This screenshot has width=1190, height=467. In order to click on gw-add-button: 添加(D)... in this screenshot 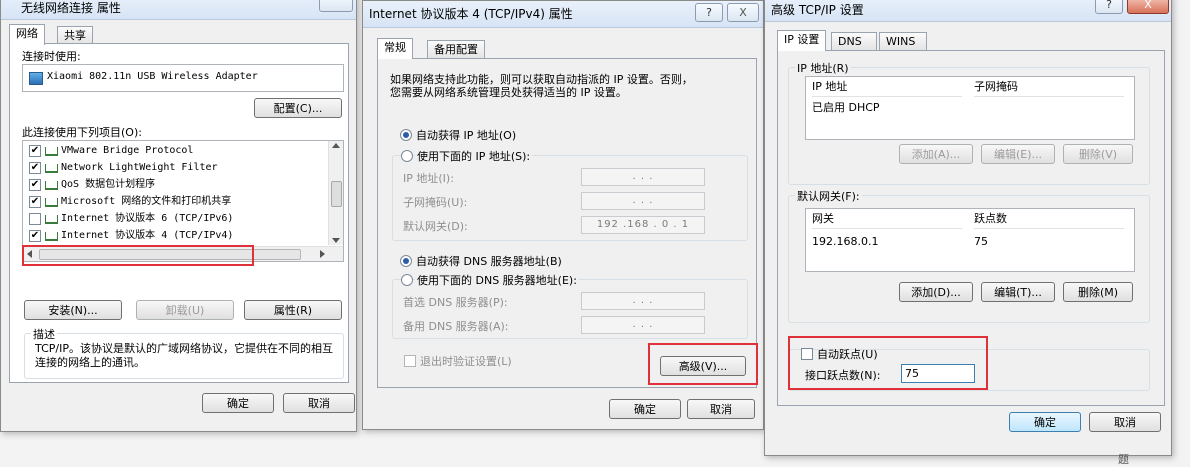, I will do `click(936, 292)`.